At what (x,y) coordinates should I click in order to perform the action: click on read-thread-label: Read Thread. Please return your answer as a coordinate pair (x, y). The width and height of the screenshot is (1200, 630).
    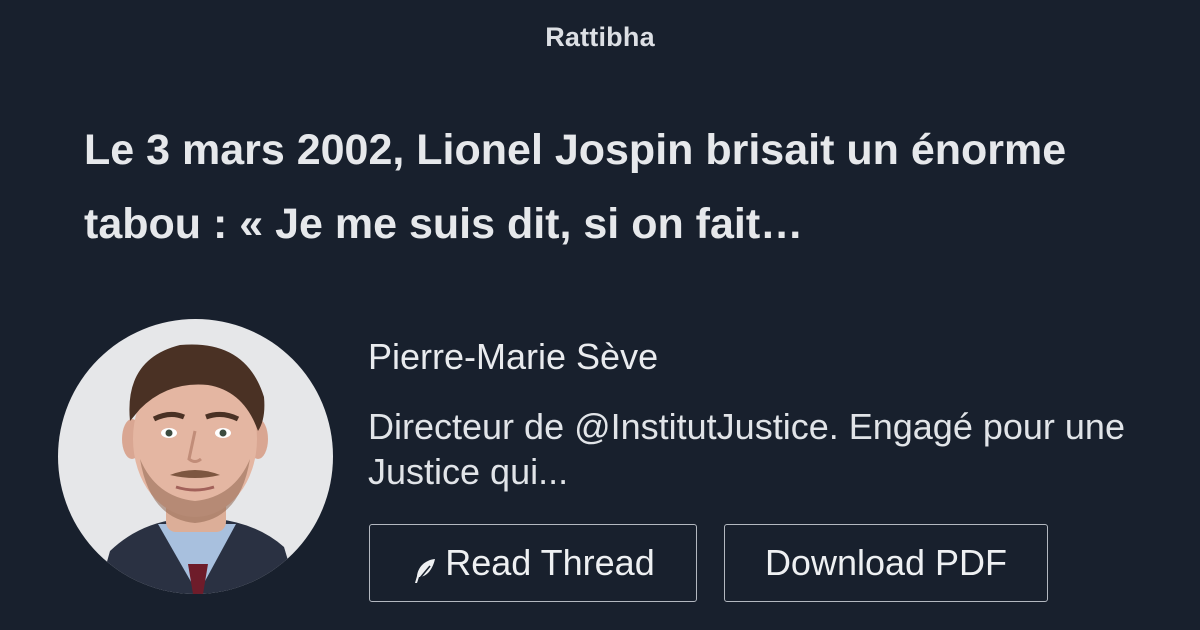
    Looking at the image, I should click on (550, 562).